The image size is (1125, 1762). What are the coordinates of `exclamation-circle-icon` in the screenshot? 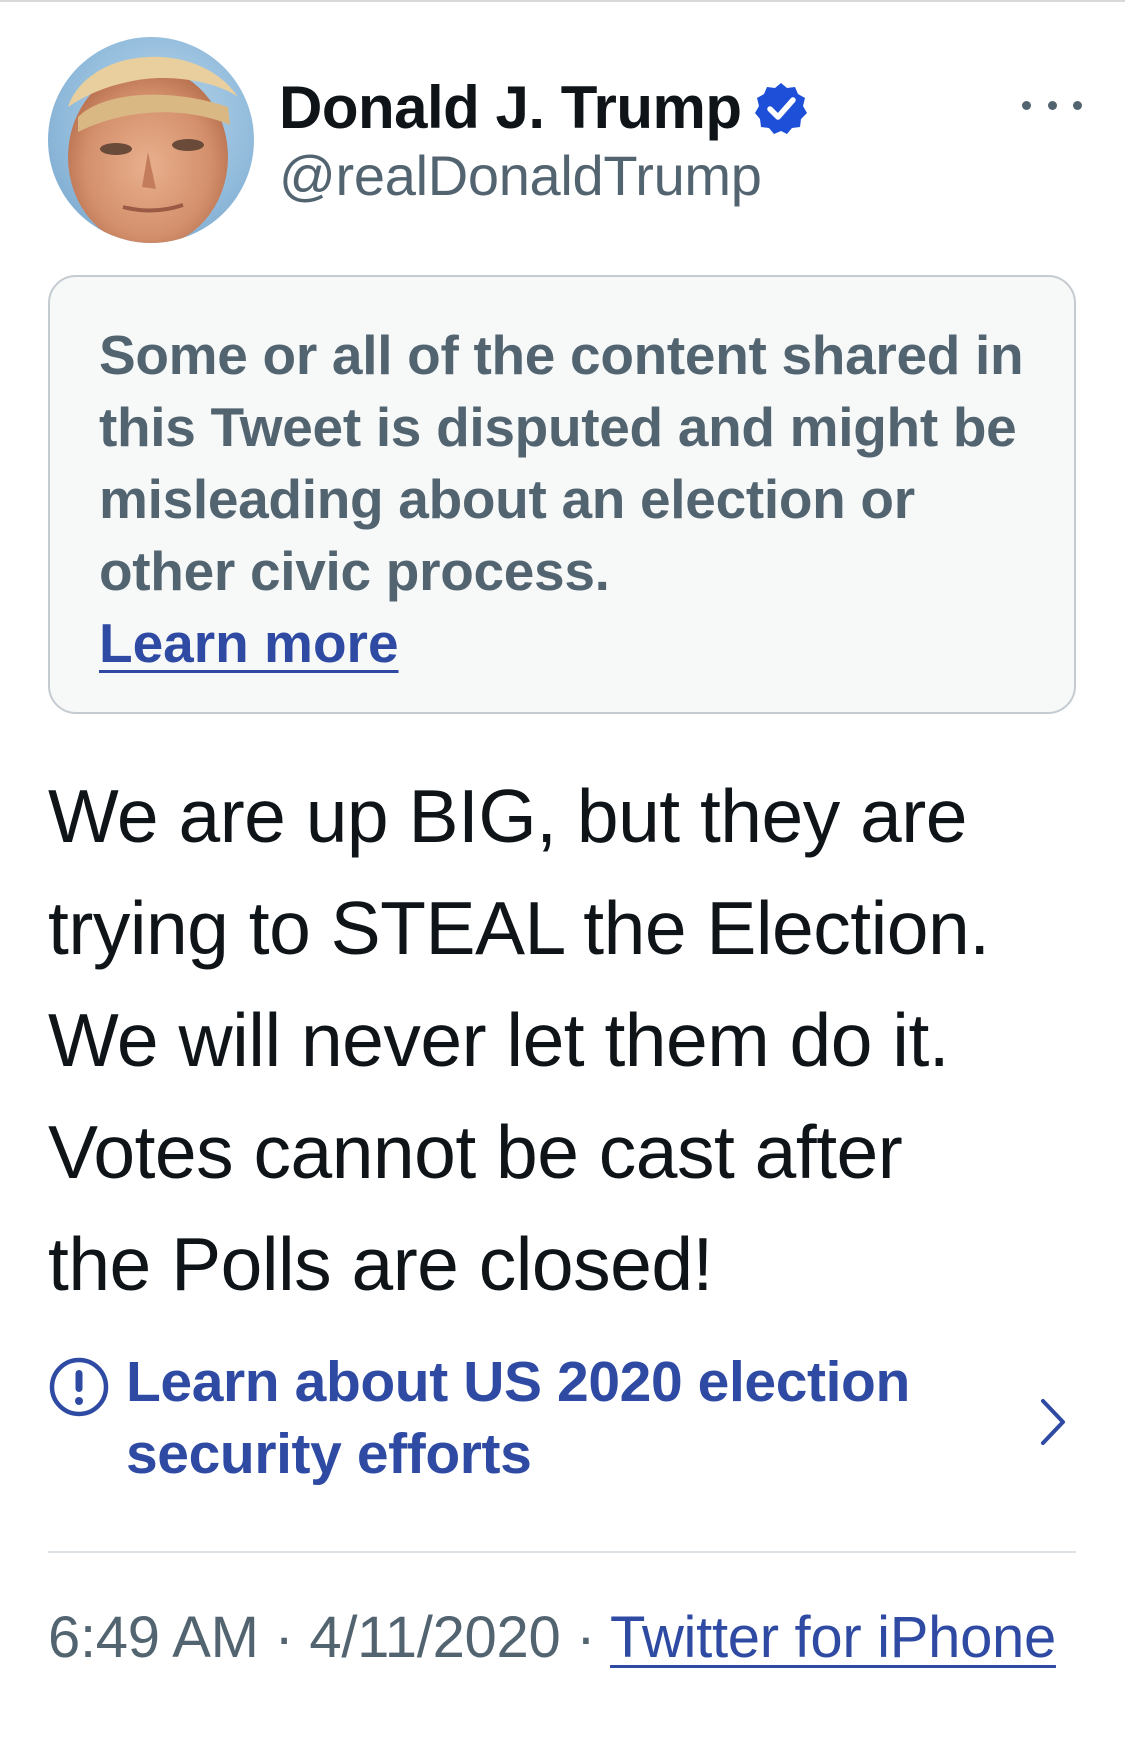 It's located at (79, 1387).